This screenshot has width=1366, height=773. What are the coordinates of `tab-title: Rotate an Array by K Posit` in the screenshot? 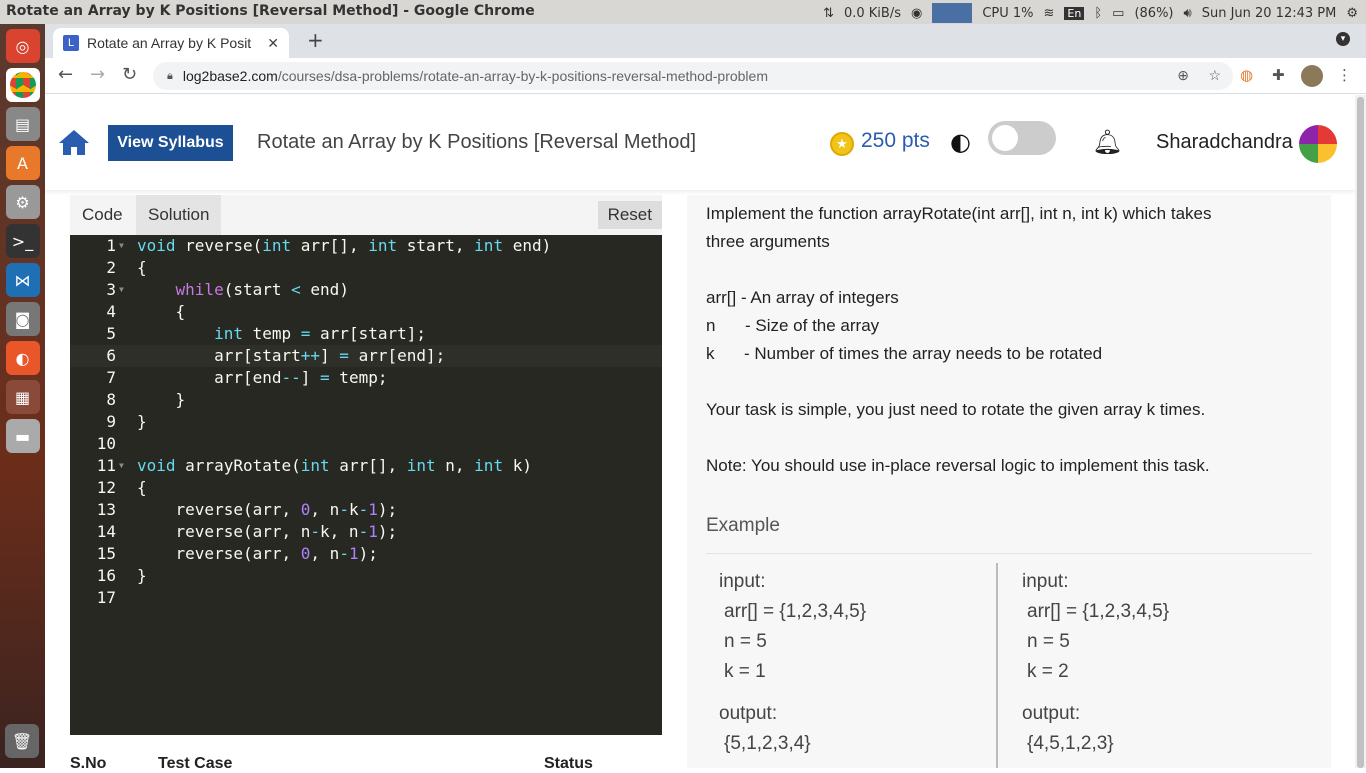 It's located at (169, 43).